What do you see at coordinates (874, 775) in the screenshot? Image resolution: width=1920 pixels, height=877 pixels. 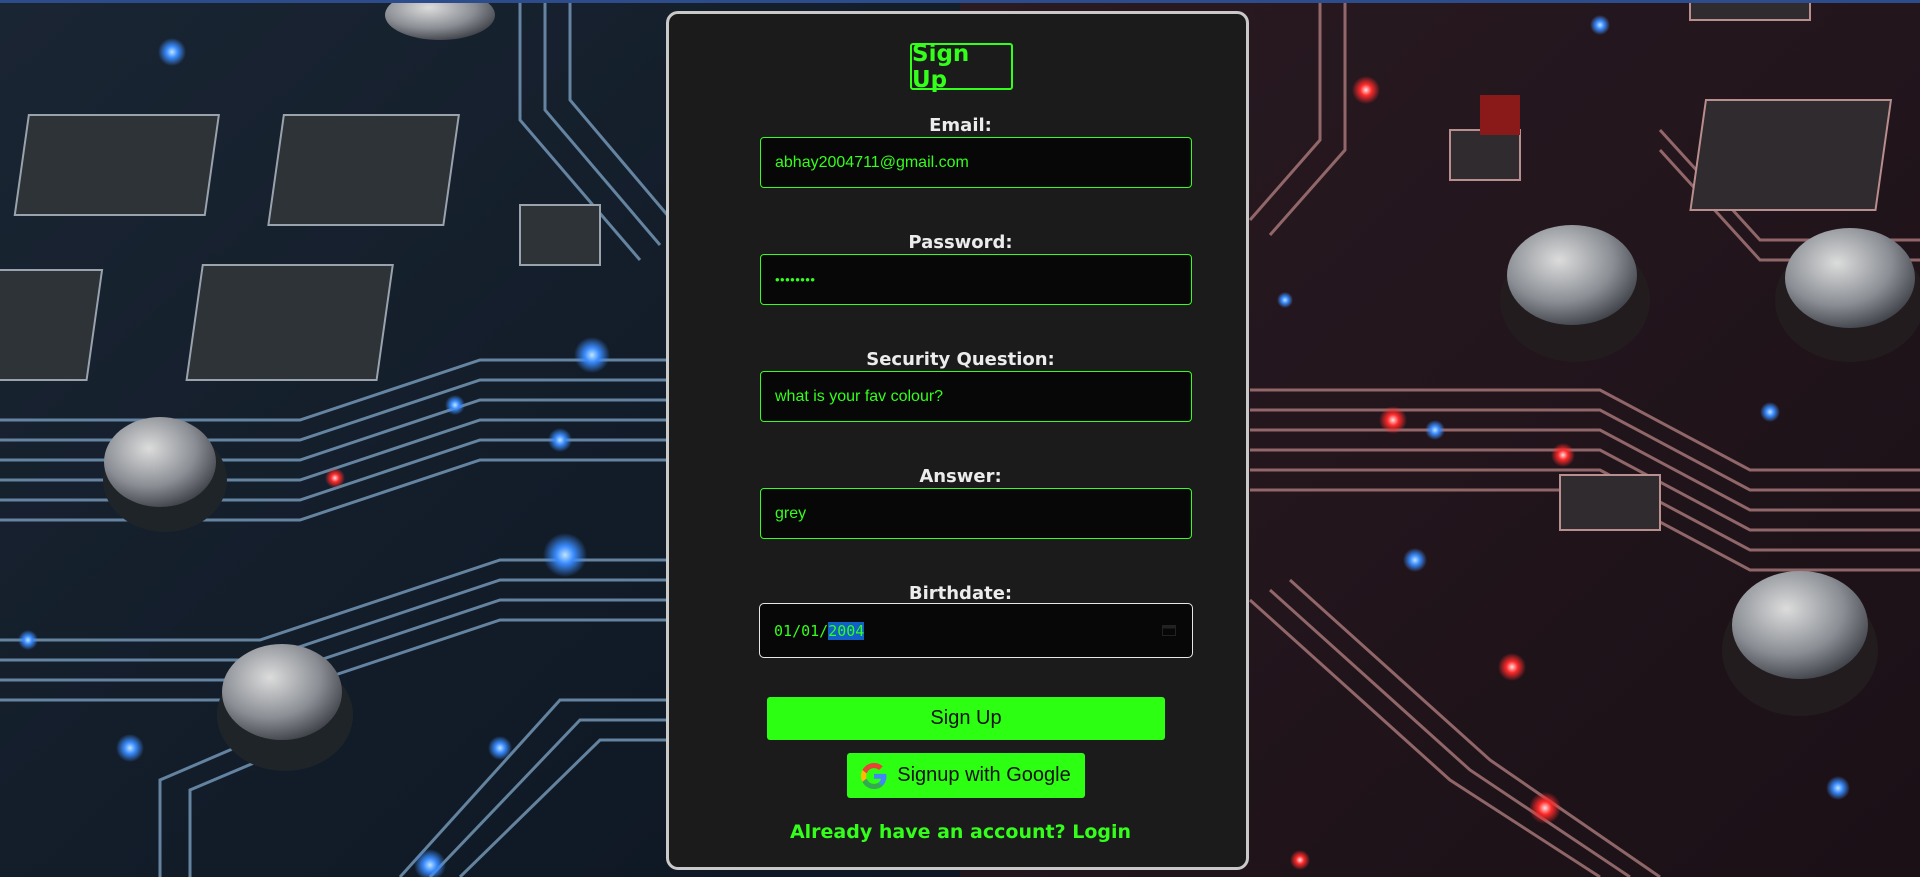 I see `google-icon` at bounding box center [874, 775].